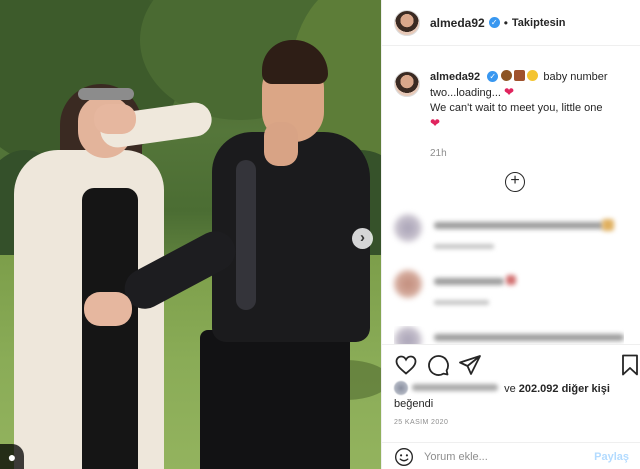 The width and height of the screenshot is (640, 469). Describe the element at coordinates (455, 387) in the screenshot. I see `blurred-liker-name` at that location.